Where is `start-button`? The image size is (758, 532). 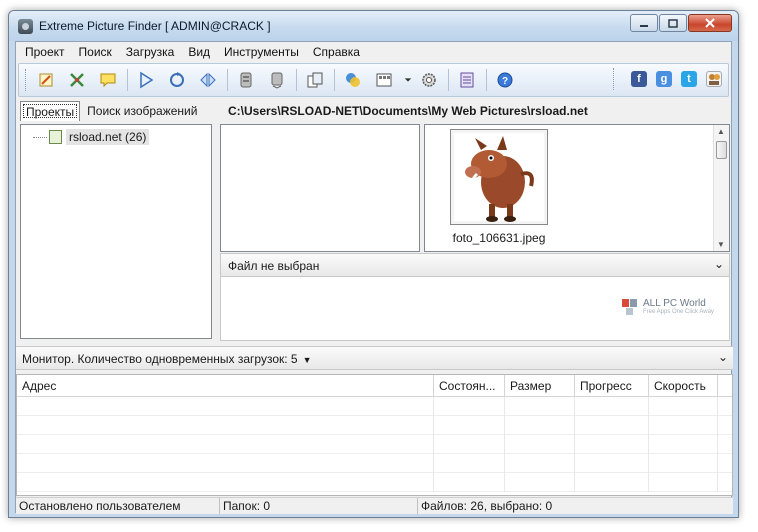 start-button is located at coordinates (146, 80).